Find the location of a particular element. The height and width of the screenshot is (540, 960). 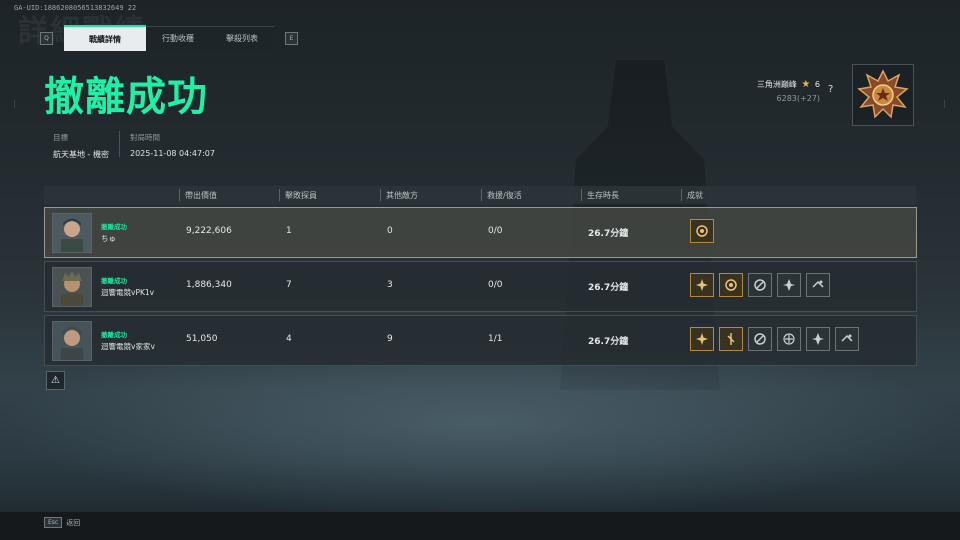

report-warning-icon: ⚠ is located at coordinates (55, 380).